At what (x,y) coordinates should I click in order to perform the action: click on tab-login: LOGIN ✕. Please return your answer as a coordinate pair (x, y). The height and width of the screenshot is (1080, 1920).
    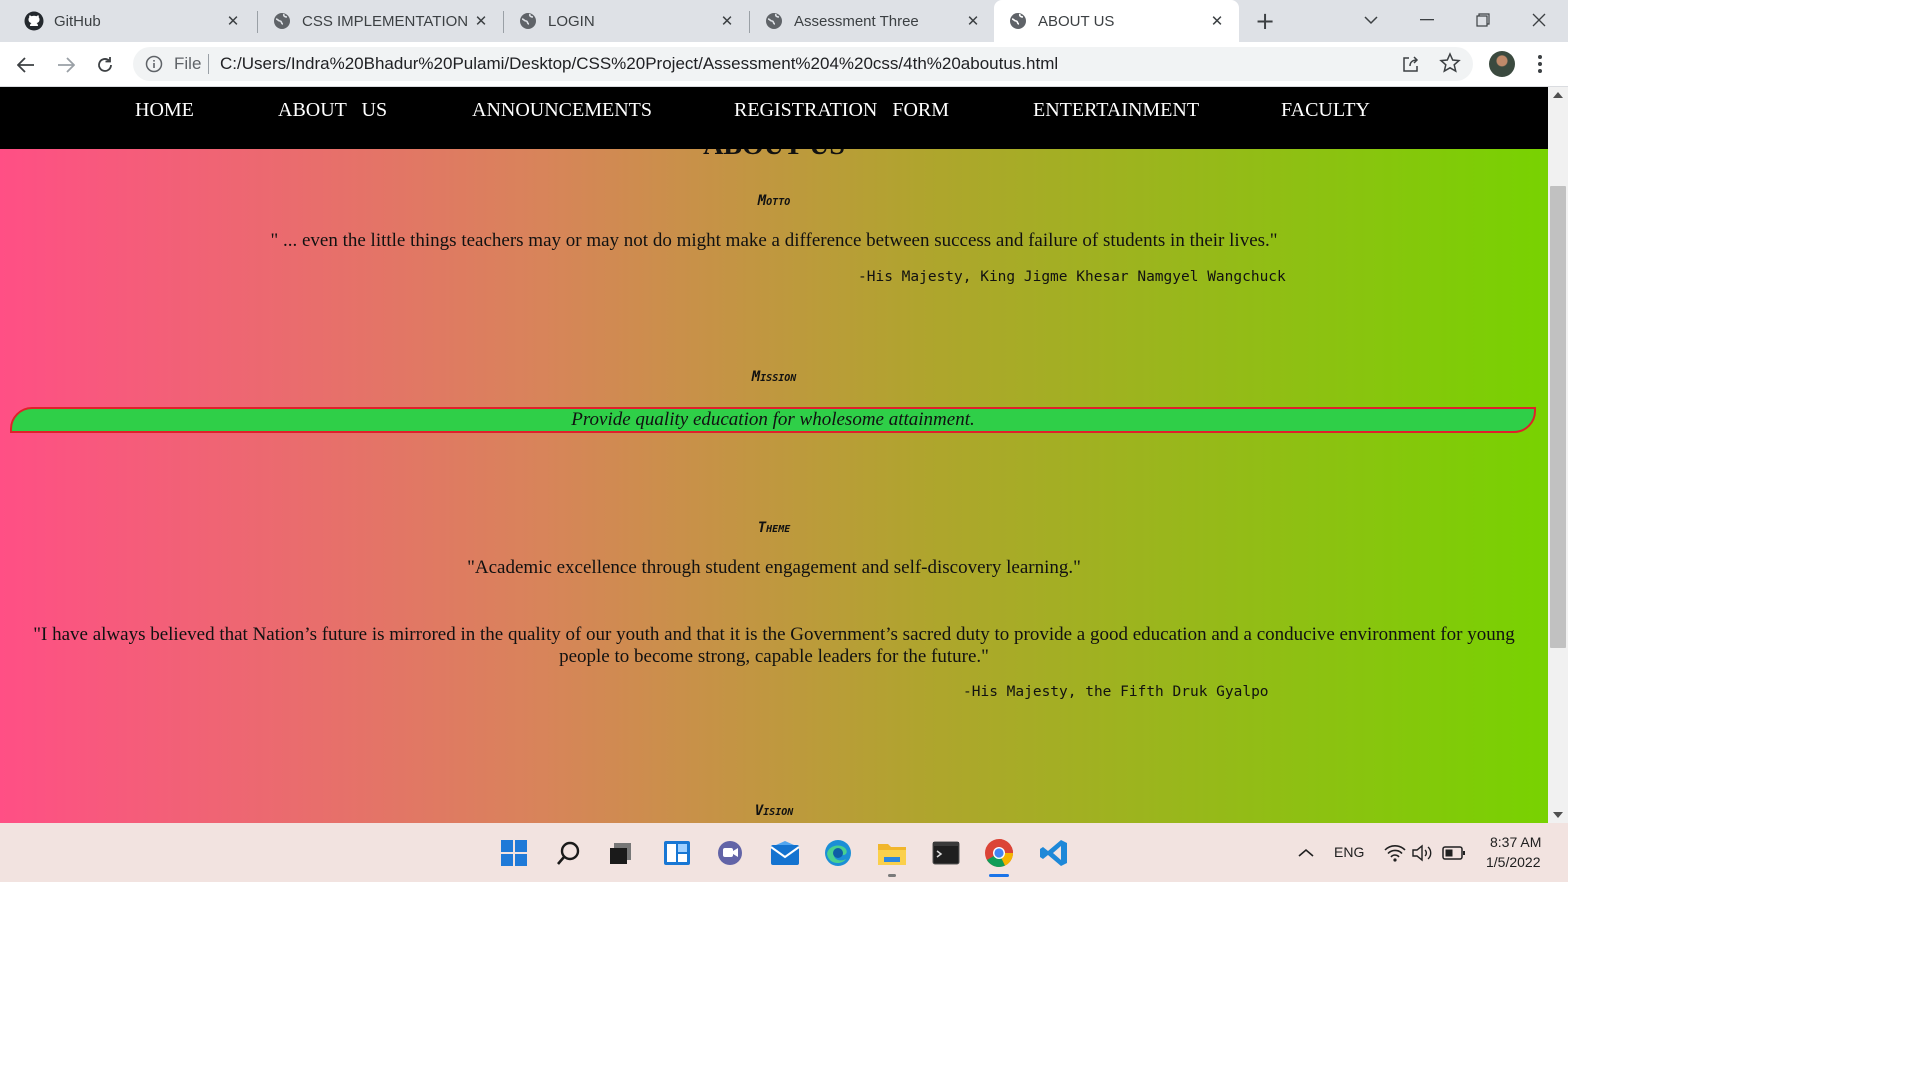
    Looking at the image, I should click on (626, 21).